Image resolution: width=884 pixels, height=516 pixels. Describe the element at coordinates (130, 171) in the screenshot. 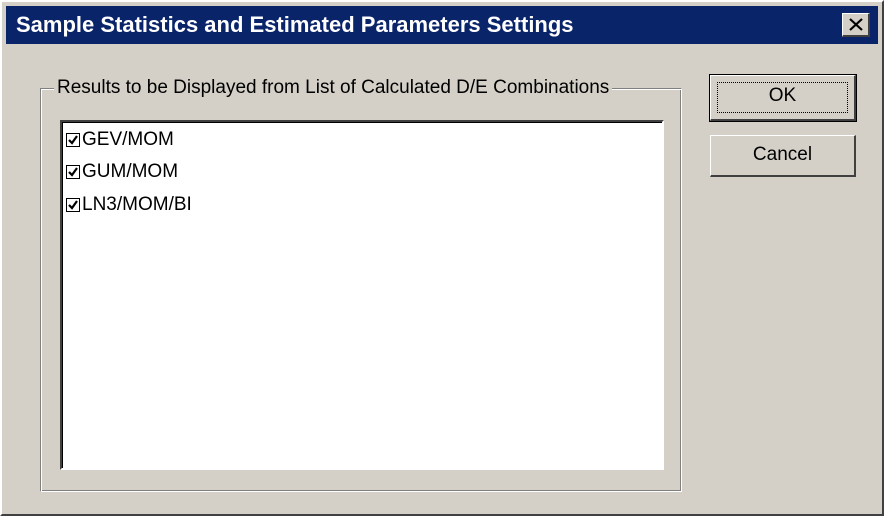

I see `list-item-label: GUM/MOM` at that location.